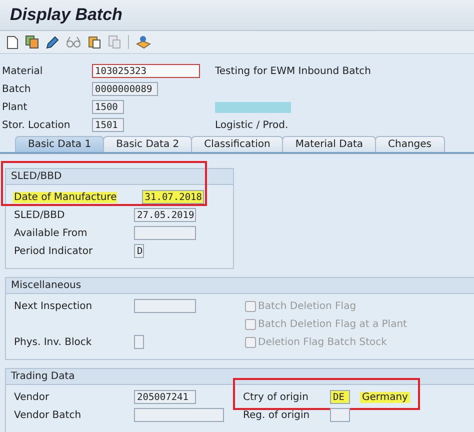 This screenshot has height=432, width=474. Describe the element at coordinates (385, 397) in the screenshot. I see `description-text: Germany` at that location.